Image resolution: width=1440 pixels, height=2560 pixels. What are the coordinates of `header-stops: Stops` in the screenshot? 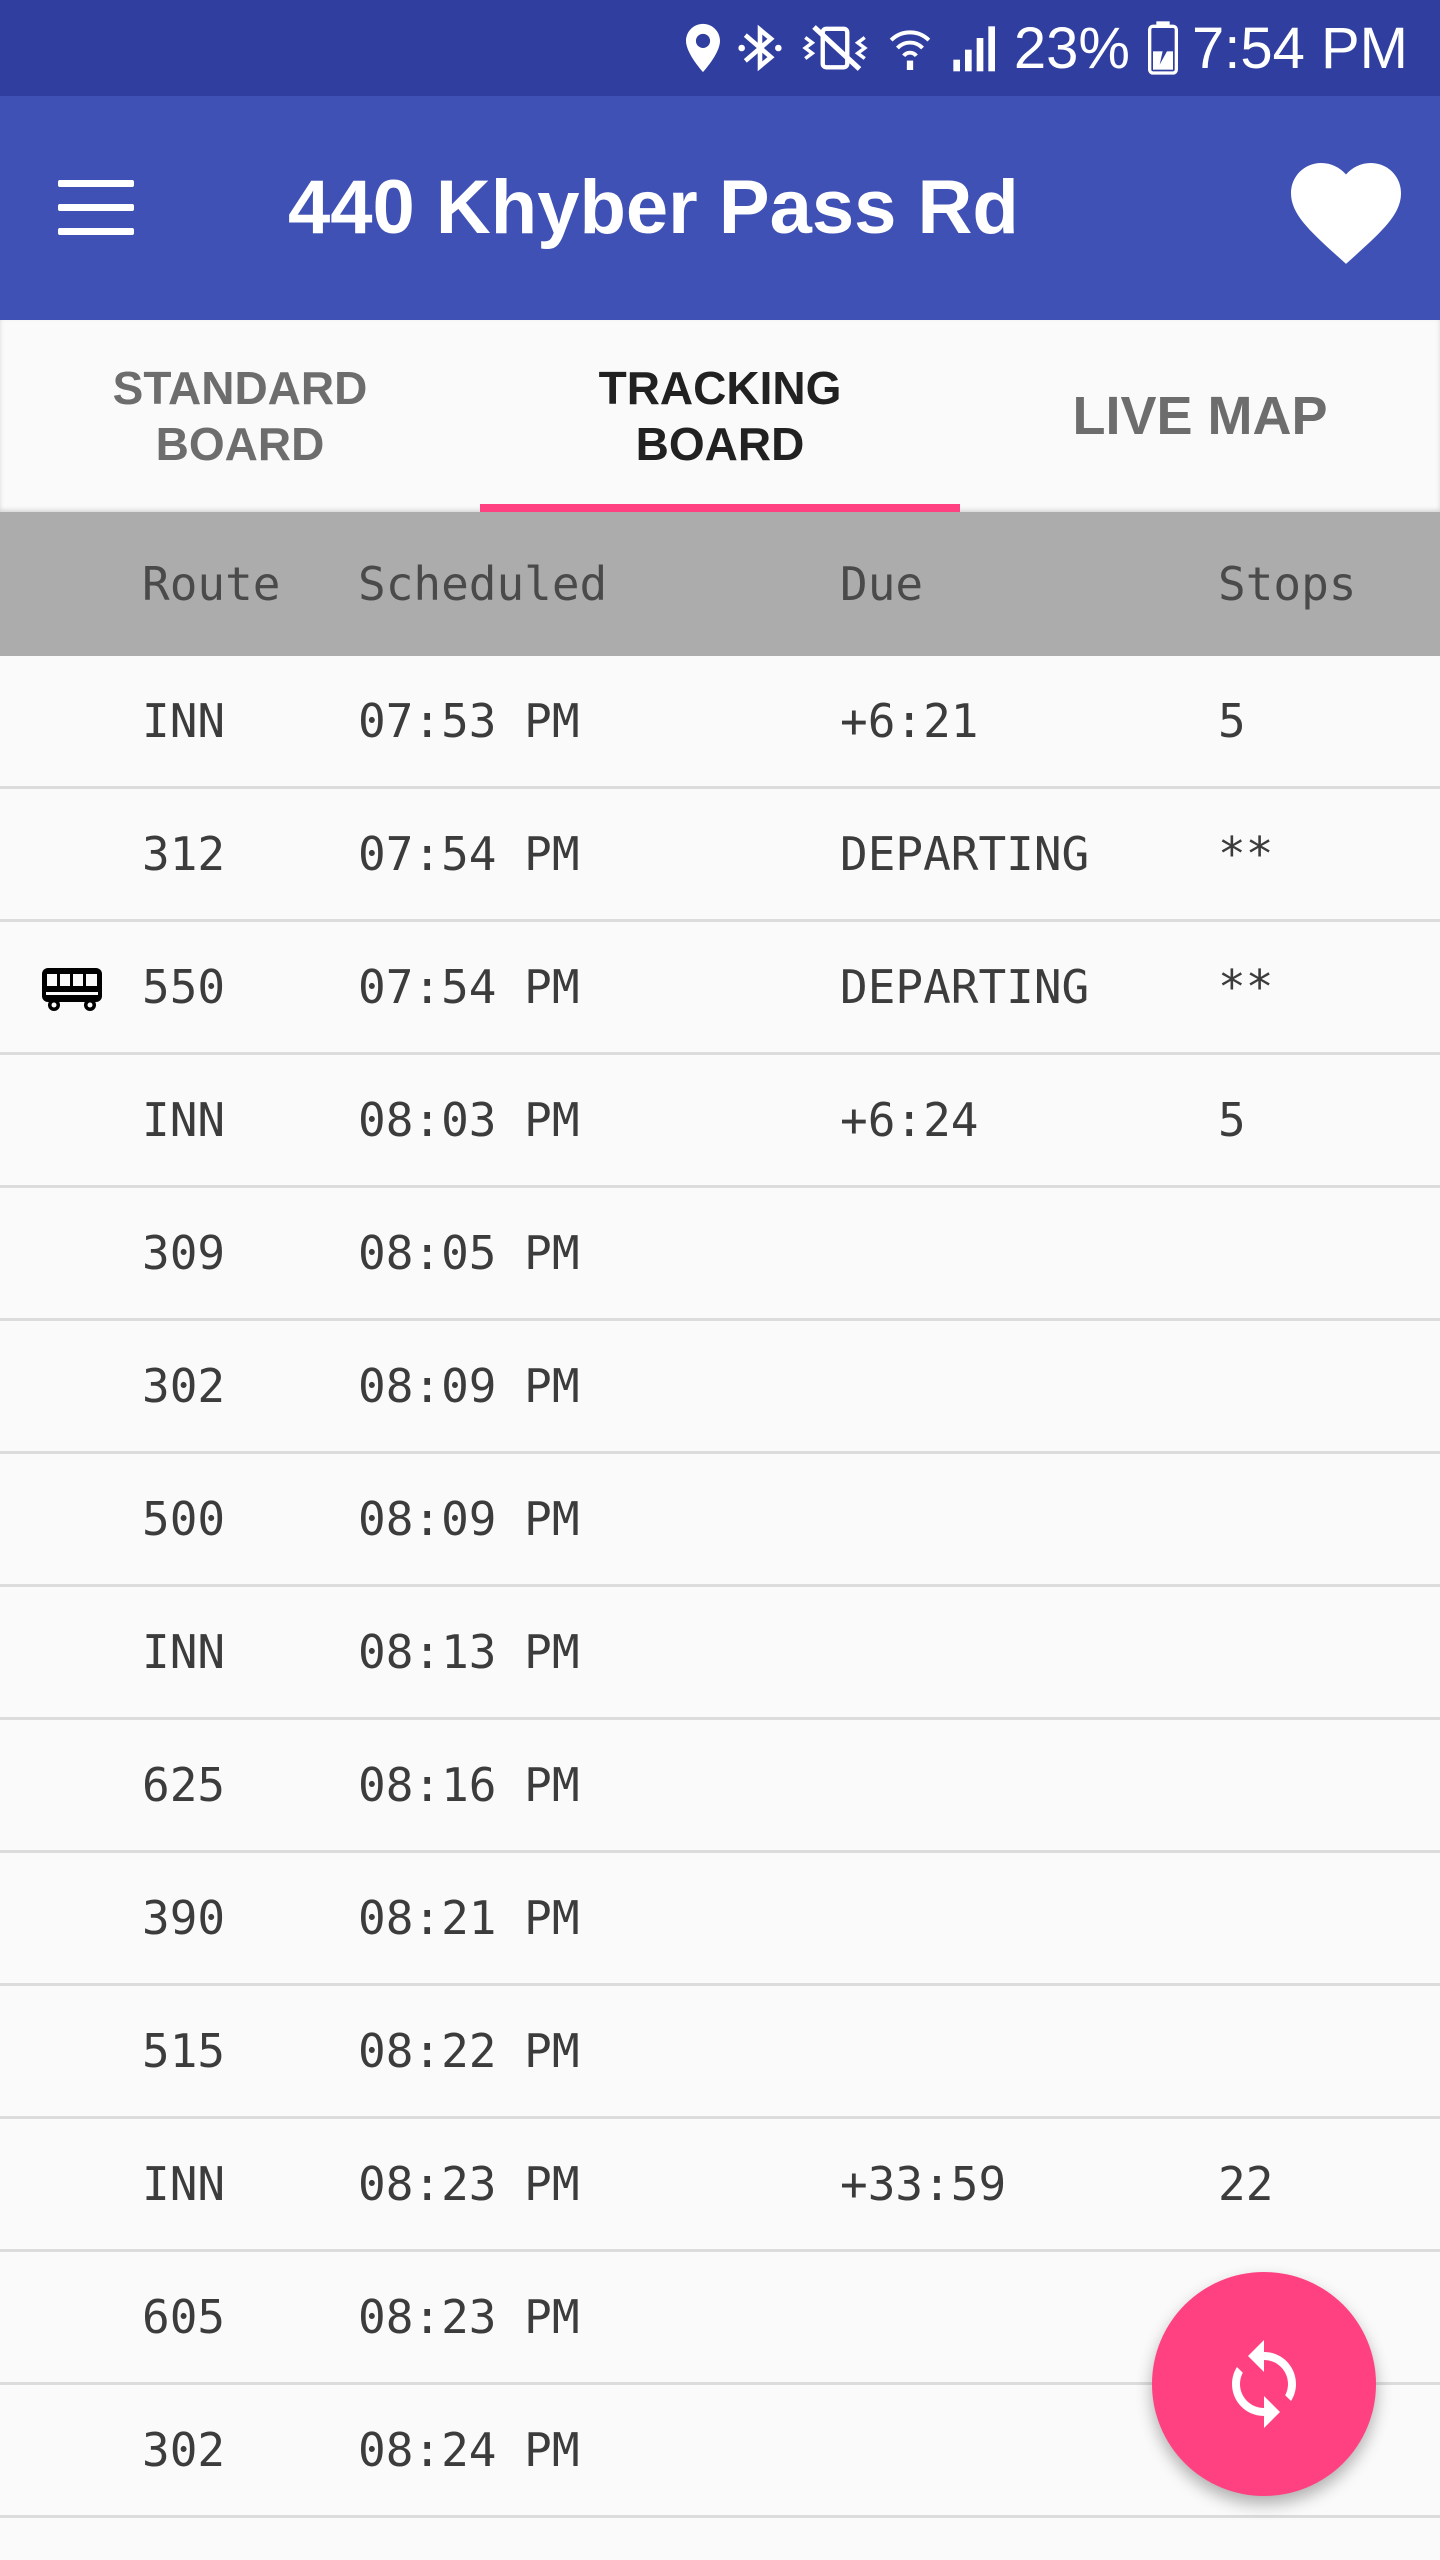 It's located at (1287, 584).